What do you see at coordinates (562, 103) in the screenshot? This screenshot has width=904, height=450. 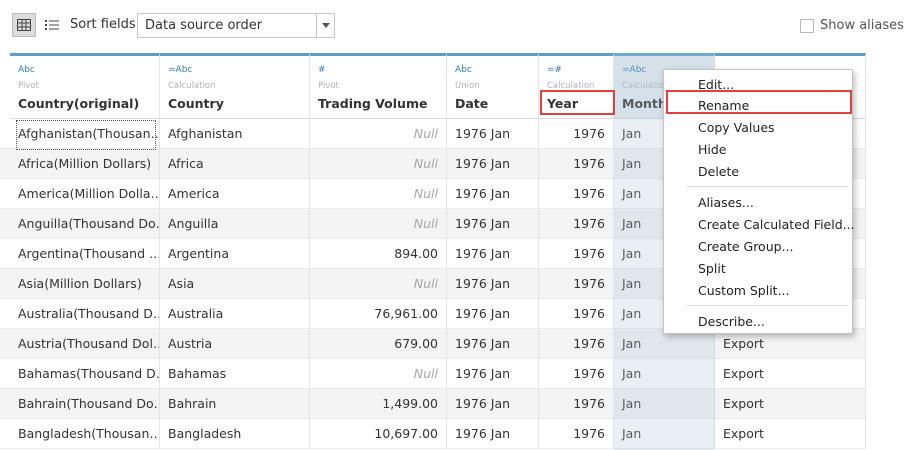 I see `column-name: Year` at bounding box center [562, 103].